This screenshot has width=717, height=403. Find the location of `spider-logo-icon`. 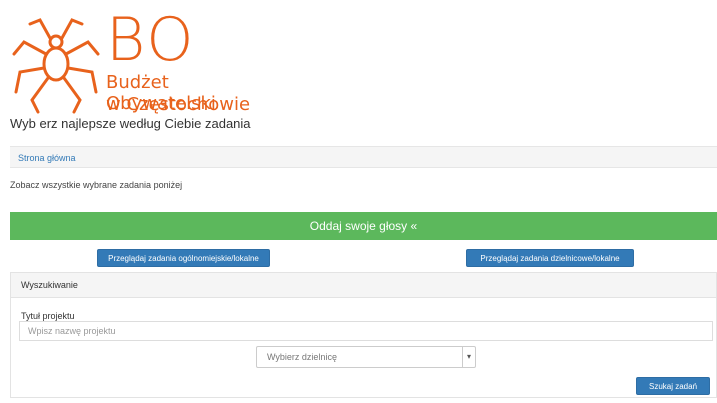

spider-logo-icon is located at coordinates (56, 66).